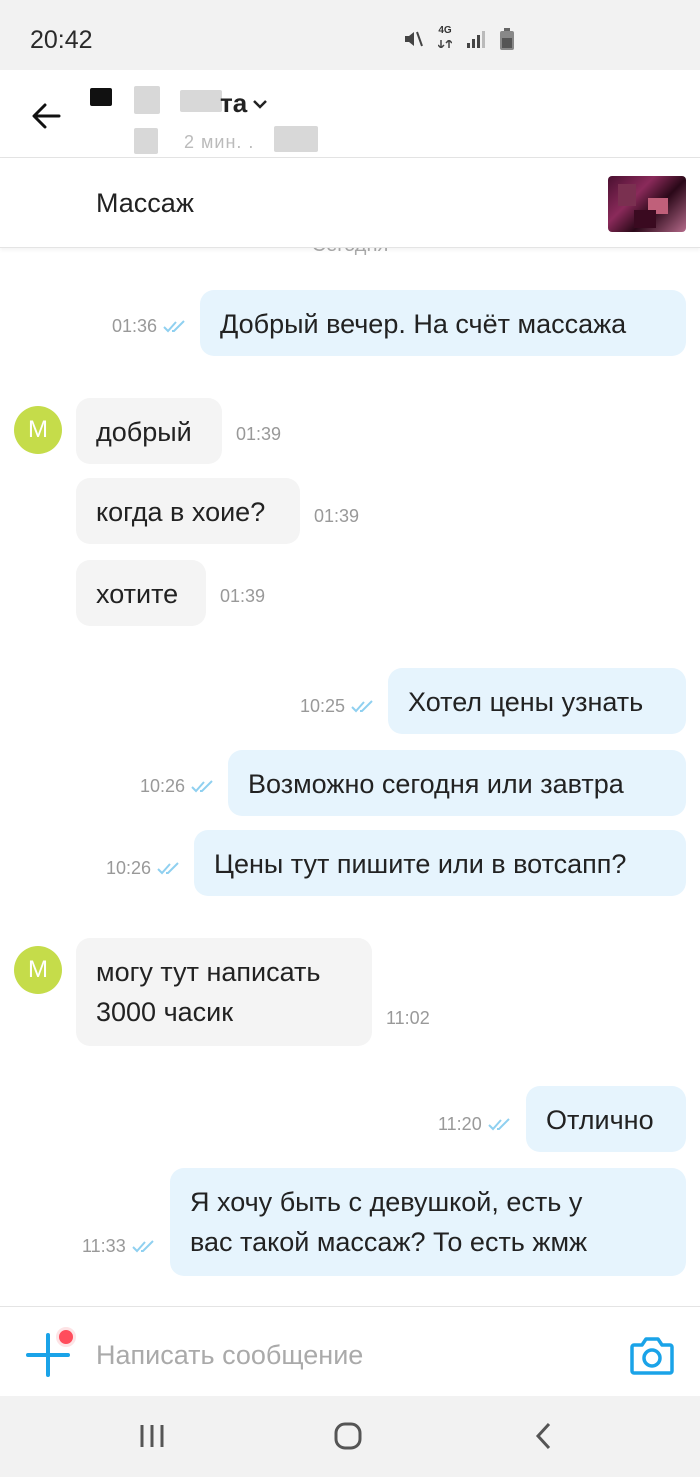 The image size is (700, 1477). Describe the element at coordinates (104, 1246) in the screenshot. I see `message-time: 11:33` at that location.